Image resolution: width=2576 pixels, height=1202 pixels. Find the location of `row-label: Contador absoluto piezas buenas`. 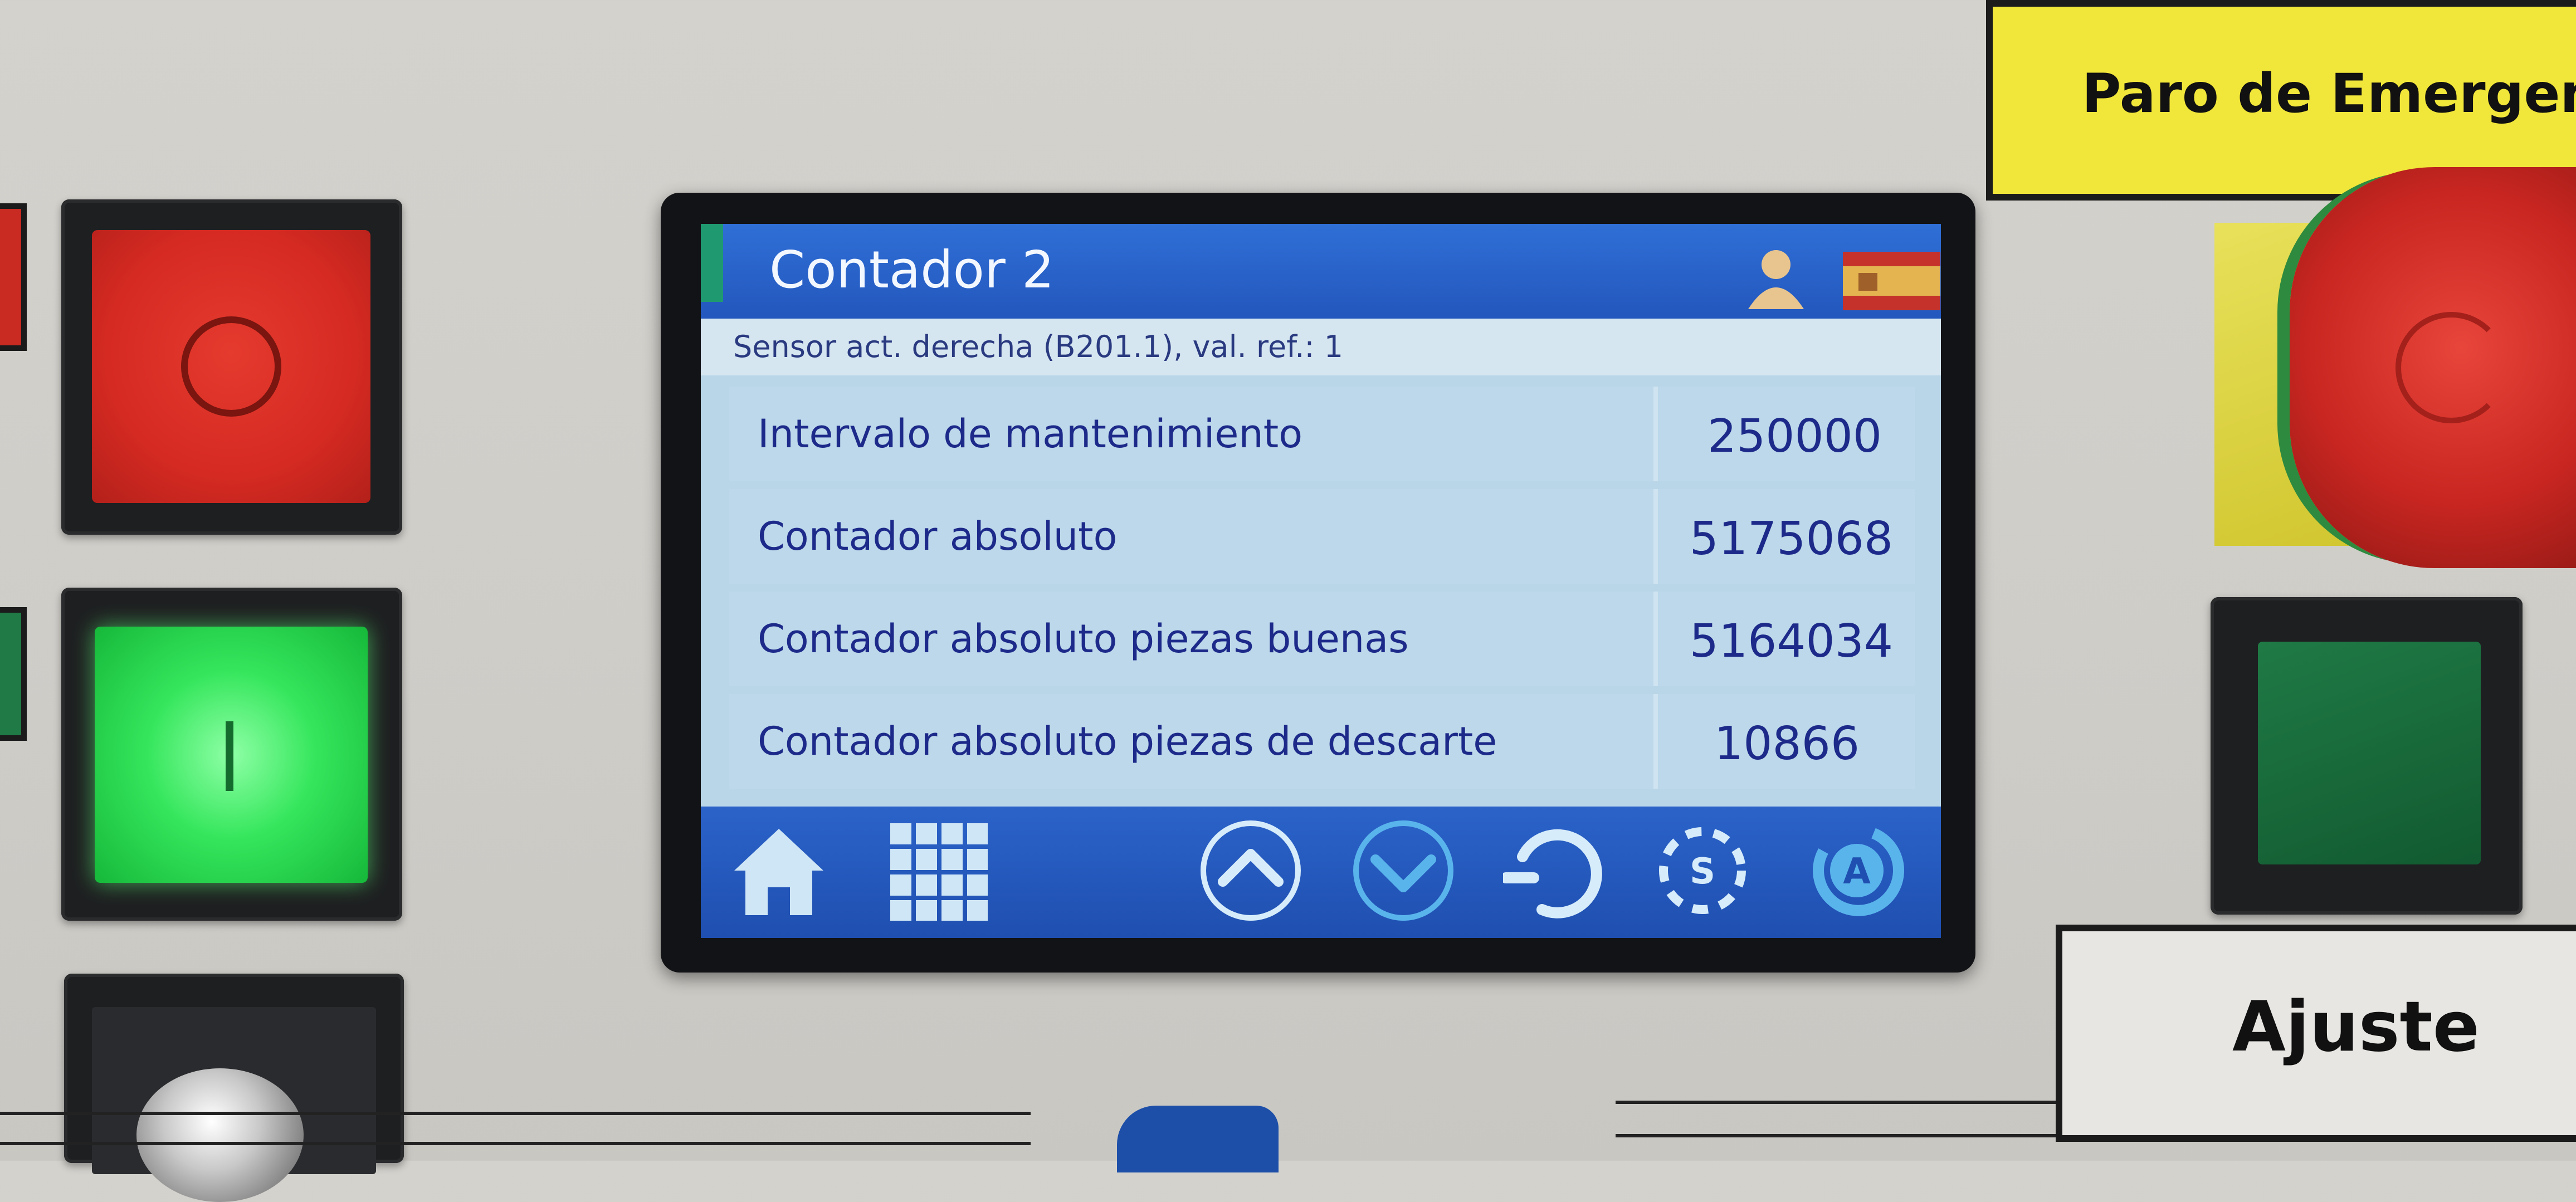

row-label: Contador absoluto piezas buenas is located at coordinates (1083, 639).